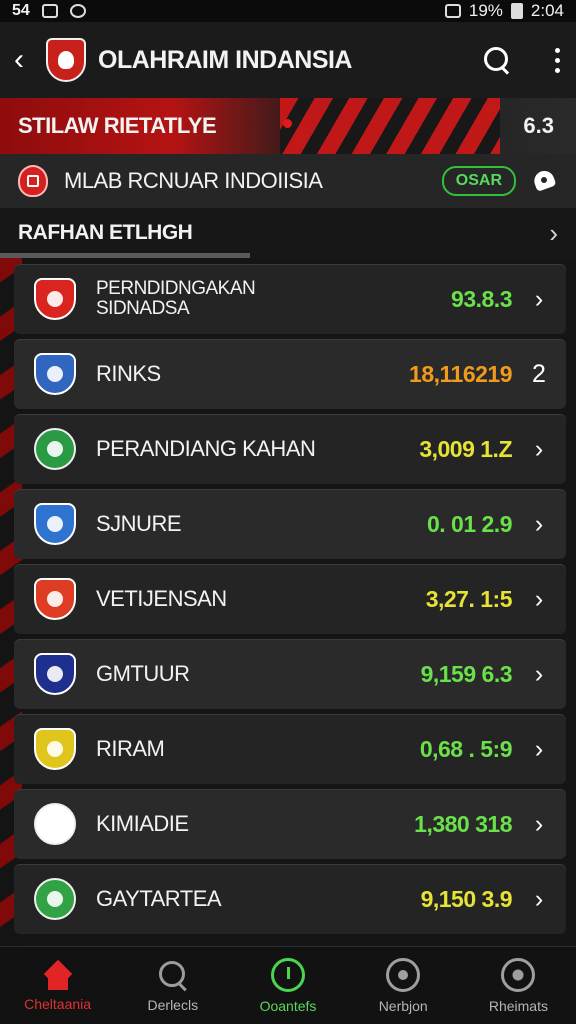 This screenshot has height=1024, width=576. I want to click on team-row: GAYTARTEA 9,150 3.9 ›, so click(290, 899).